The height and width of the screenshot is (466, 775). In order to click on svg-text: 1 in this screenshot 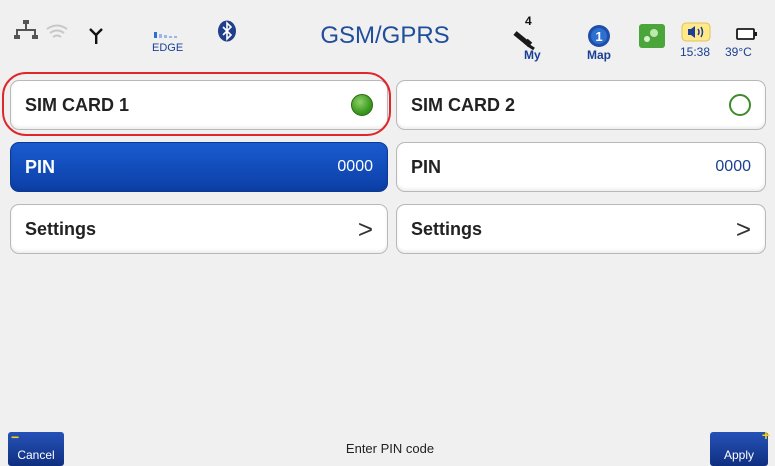, I will do `click(598, 36)`.